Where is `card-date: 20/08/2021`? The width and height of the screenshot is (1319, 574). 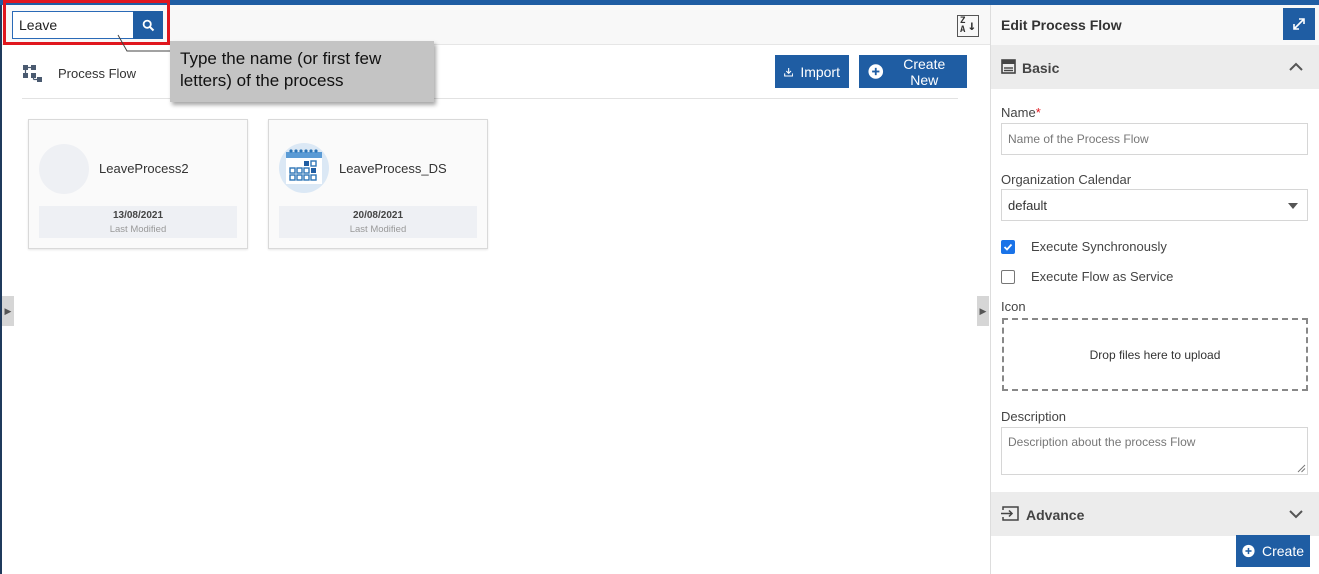 card-date: 20/08/2021 is located at coordinates (378, 215).